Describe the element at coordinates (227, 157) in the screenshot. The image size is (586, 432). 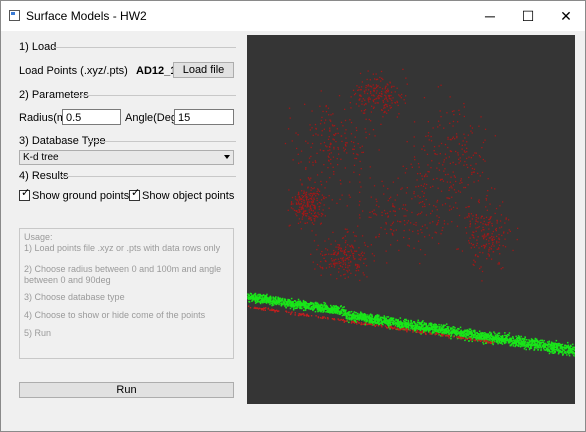
I see `chevron-down-icon` at that location.